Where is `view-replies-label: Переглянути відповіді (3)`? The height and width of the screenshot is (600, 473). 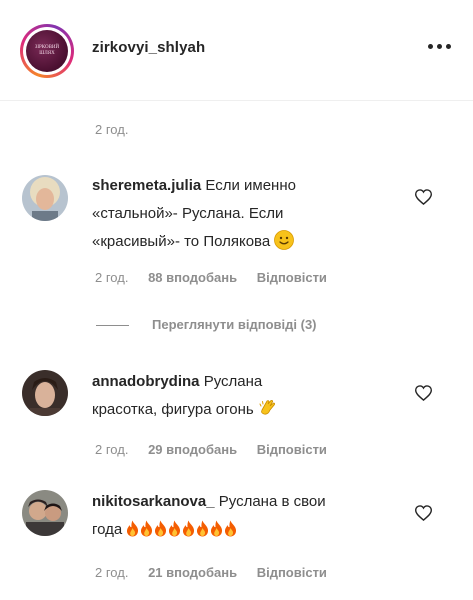
view-replies-label: Переглянути відповіді (3) is located at coordinates (234, 324).